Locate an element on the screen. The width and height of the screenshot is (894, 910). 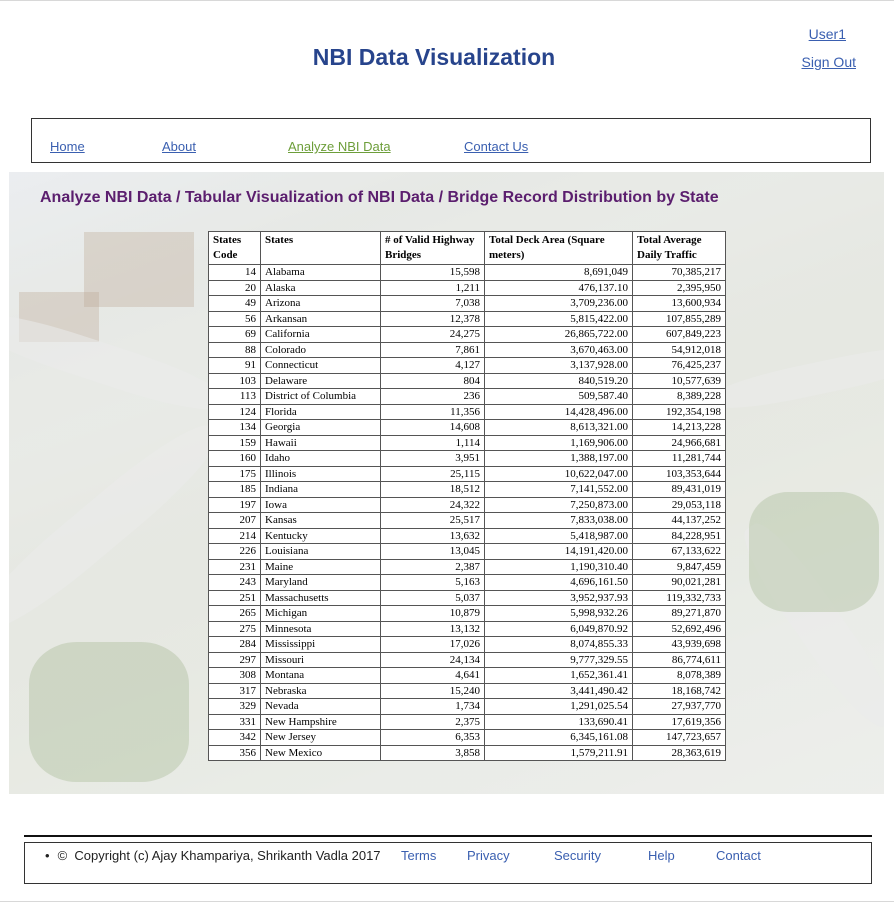
cell-state-name: New Mexico is located at coordinates (320, 752).